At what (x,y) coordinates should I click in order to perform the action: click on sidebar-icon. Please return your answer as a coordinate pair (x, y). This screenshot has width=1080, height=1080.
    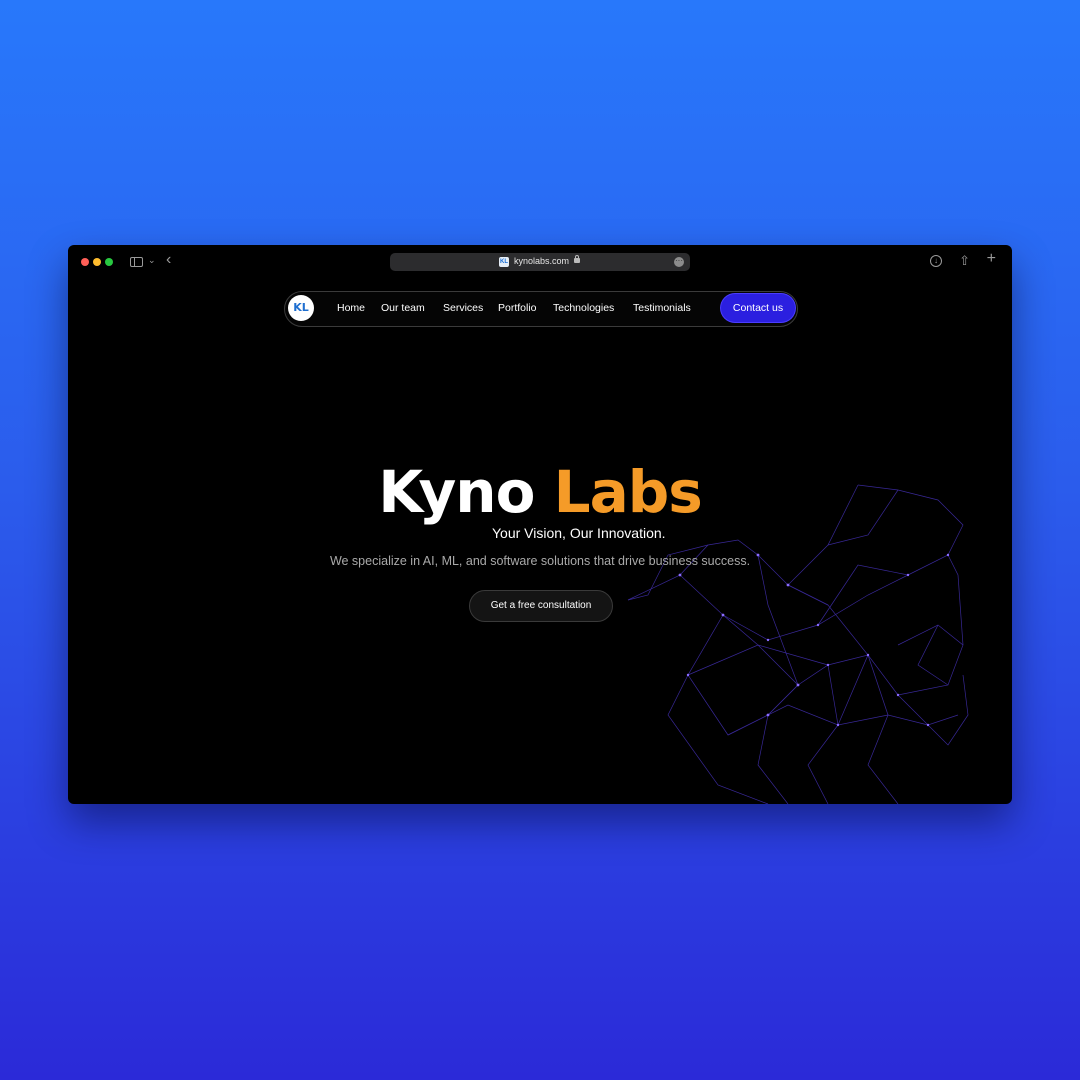
    Looking at the image, I should click on (136, 262).